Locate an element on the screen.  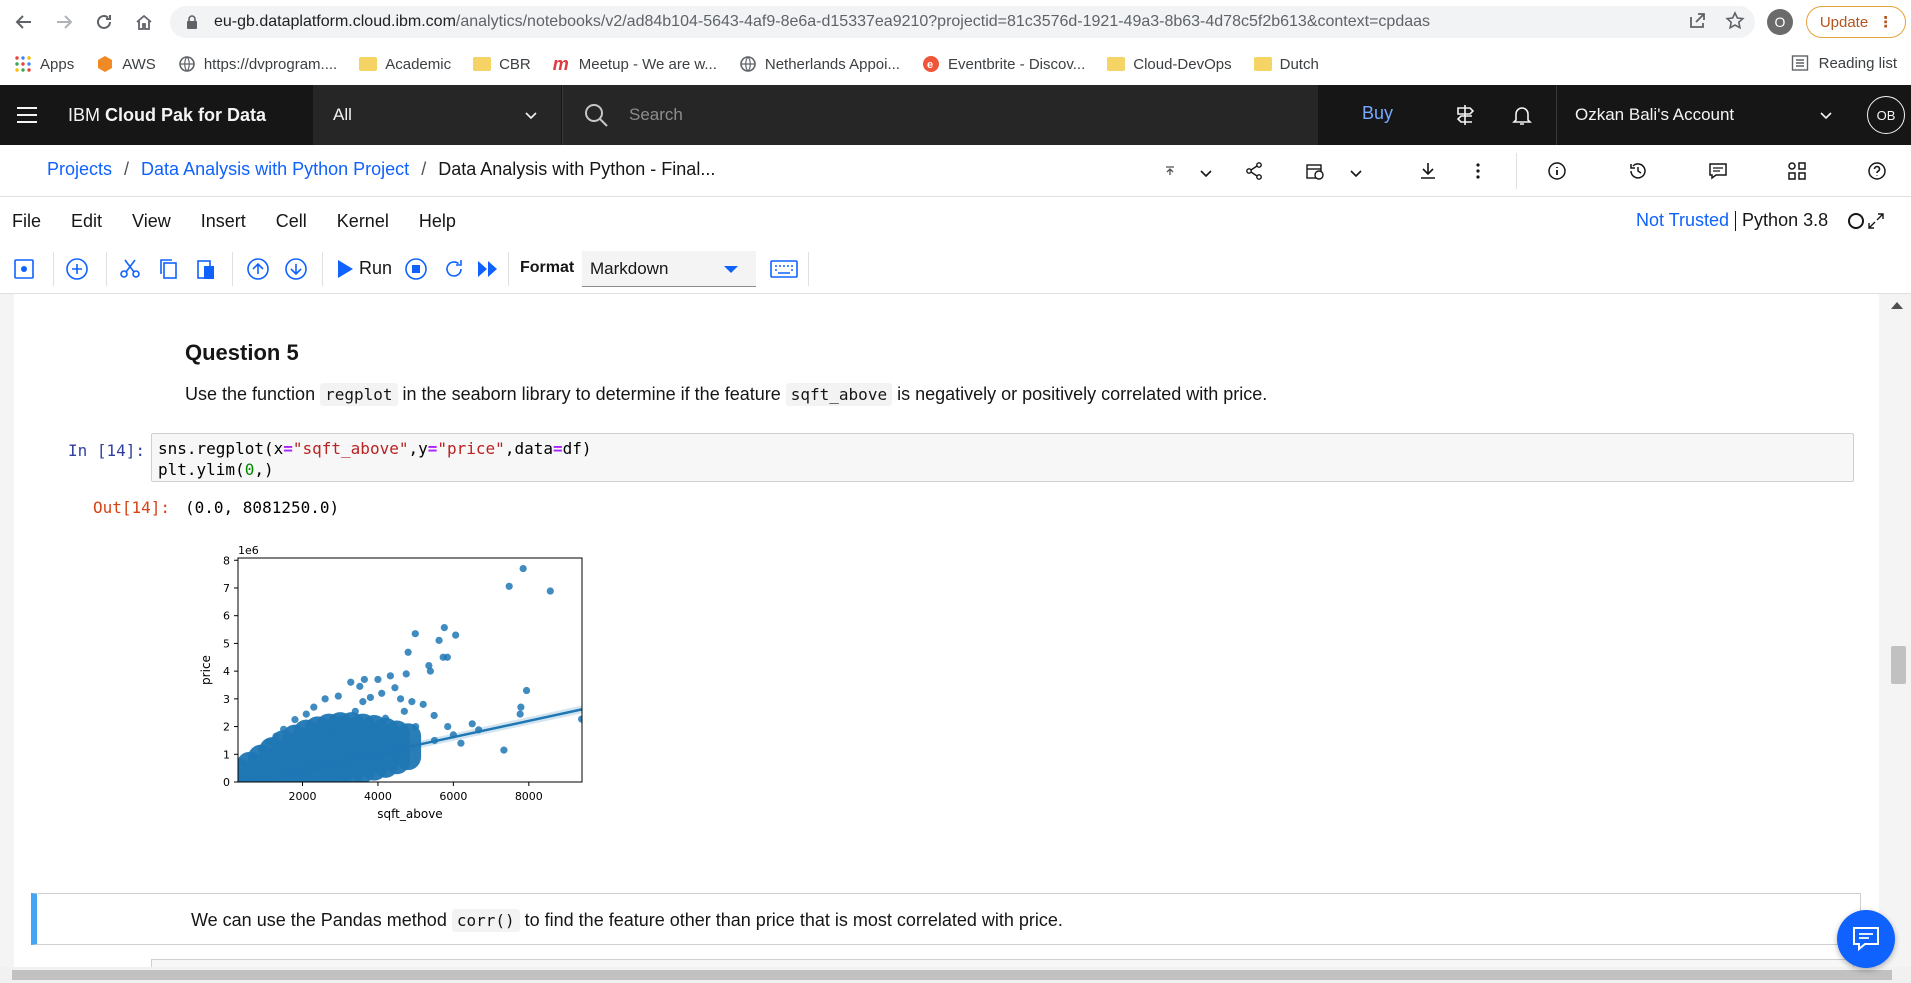
search-input: Search is located at coordinates (940, 115).